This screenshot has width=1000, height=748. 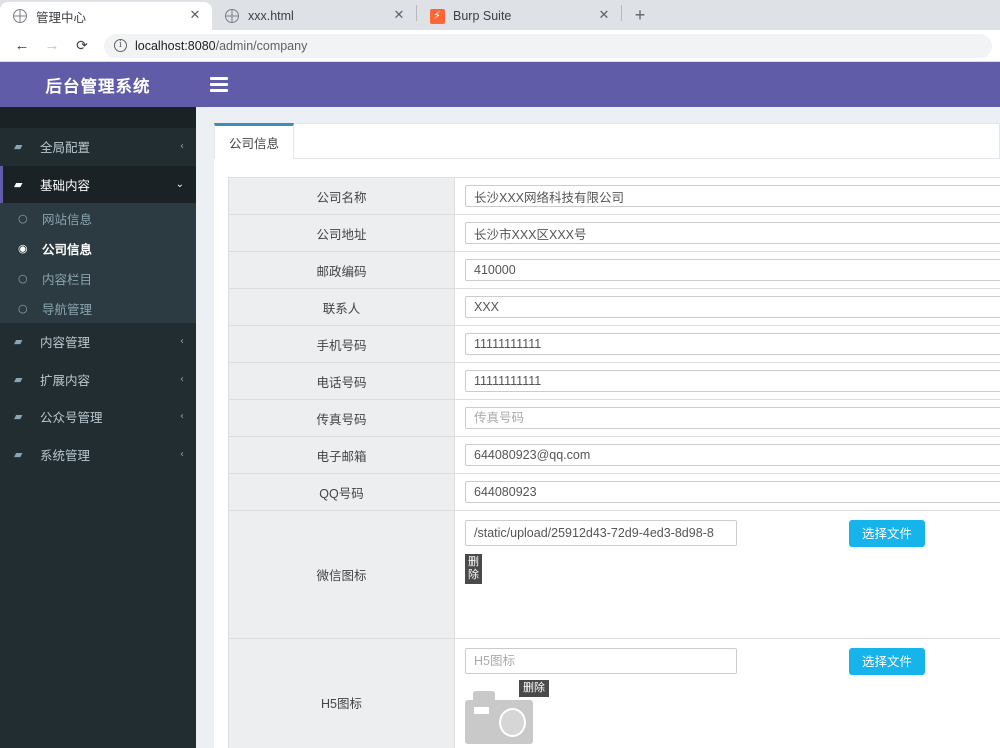 What do you see at coordinates (732, 418) in the screenshot?
I see `fax-number-input` at bounding box center [732, 418].